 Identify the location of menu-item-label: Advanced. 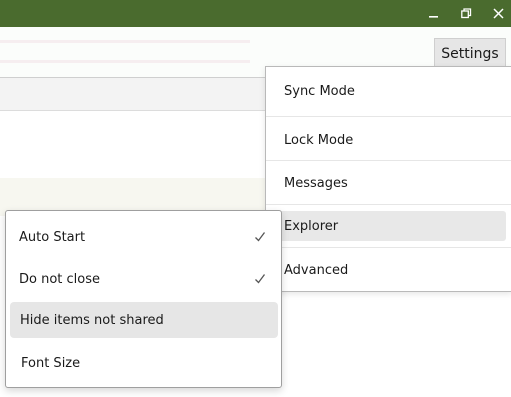
(316, 270).